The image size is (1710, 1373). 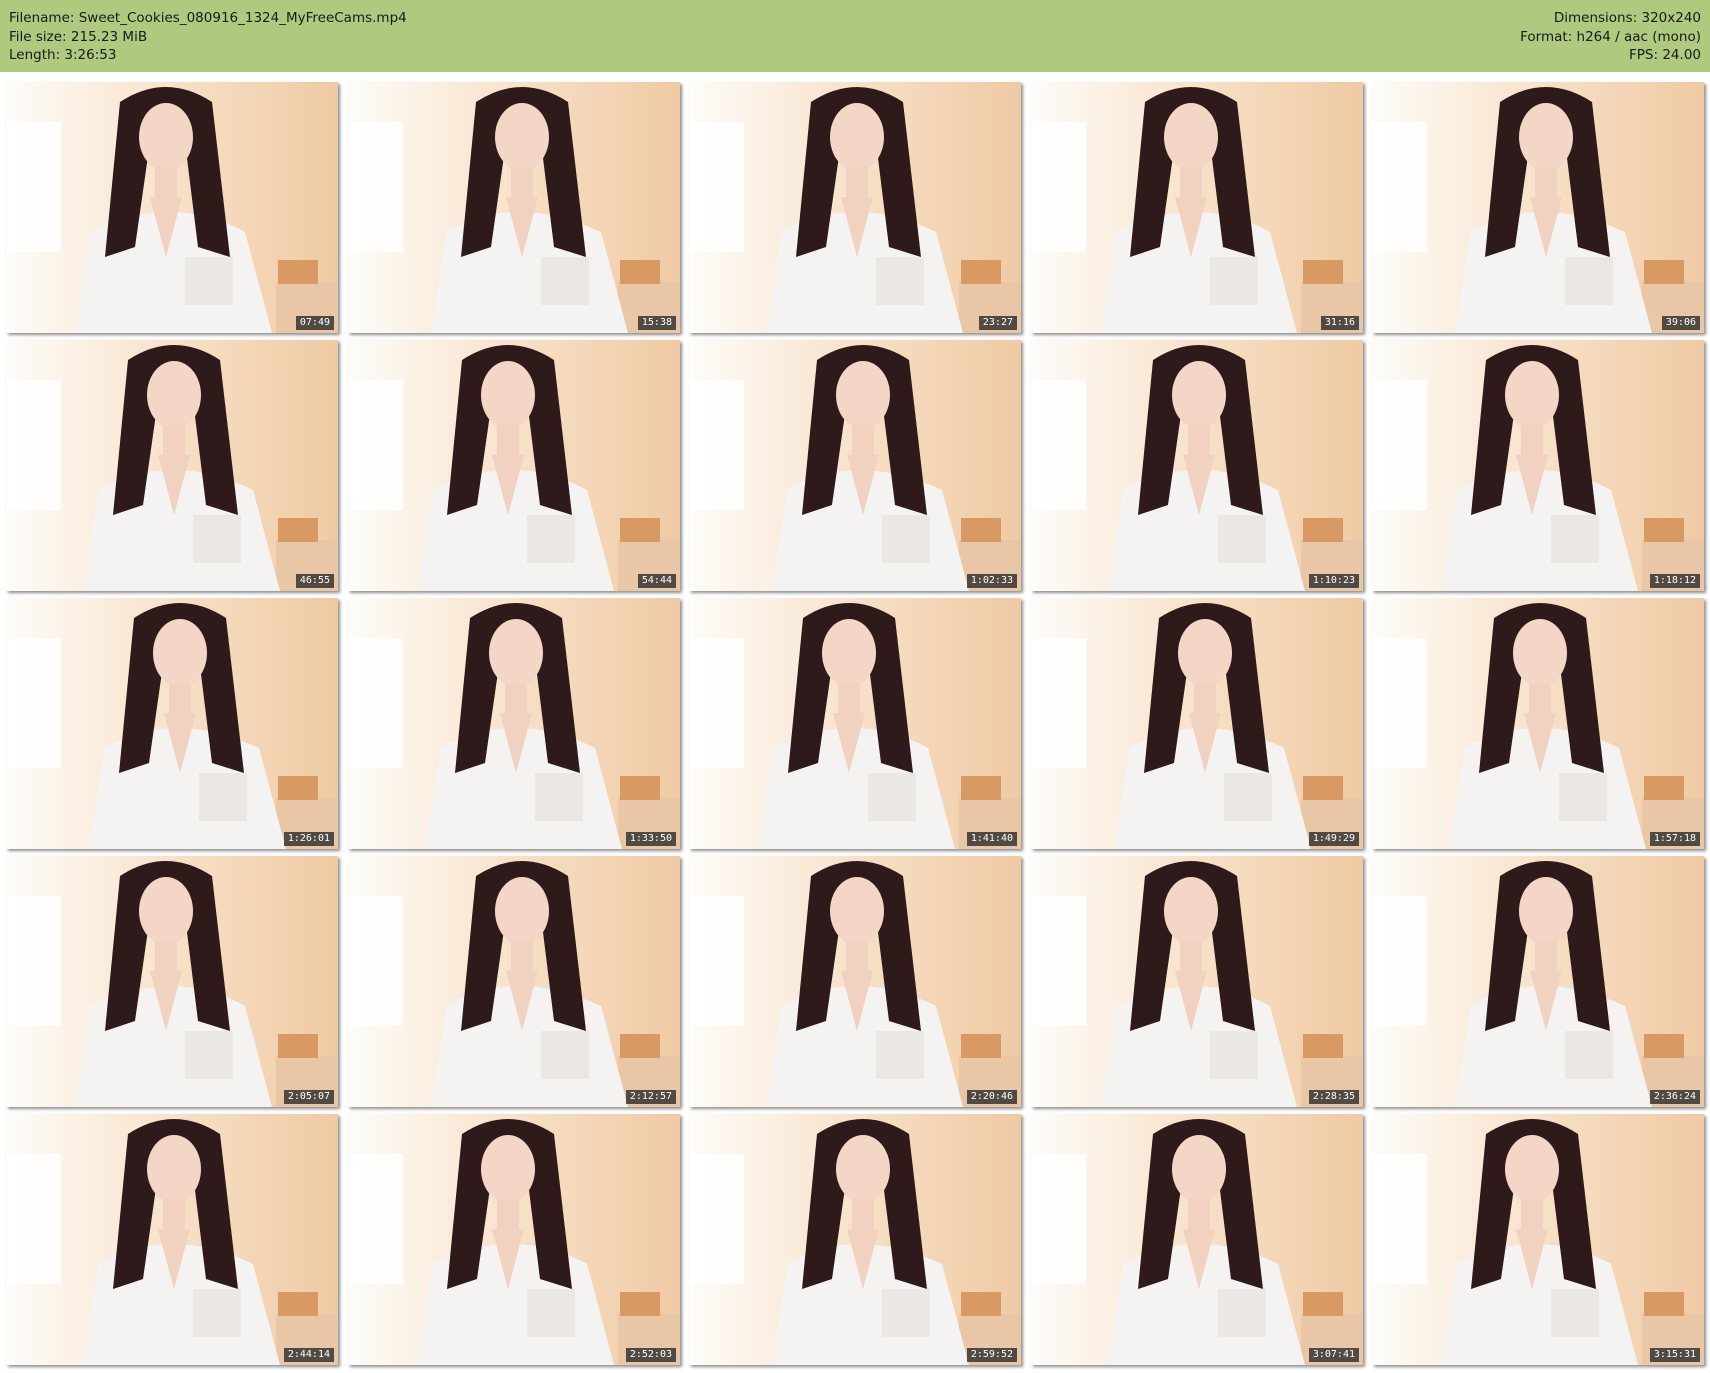 What do you see at coordinates (1674, 839) in the screenshot?
I see `timestamp-label: 1:57:18` at bounding box center [1674, 839].